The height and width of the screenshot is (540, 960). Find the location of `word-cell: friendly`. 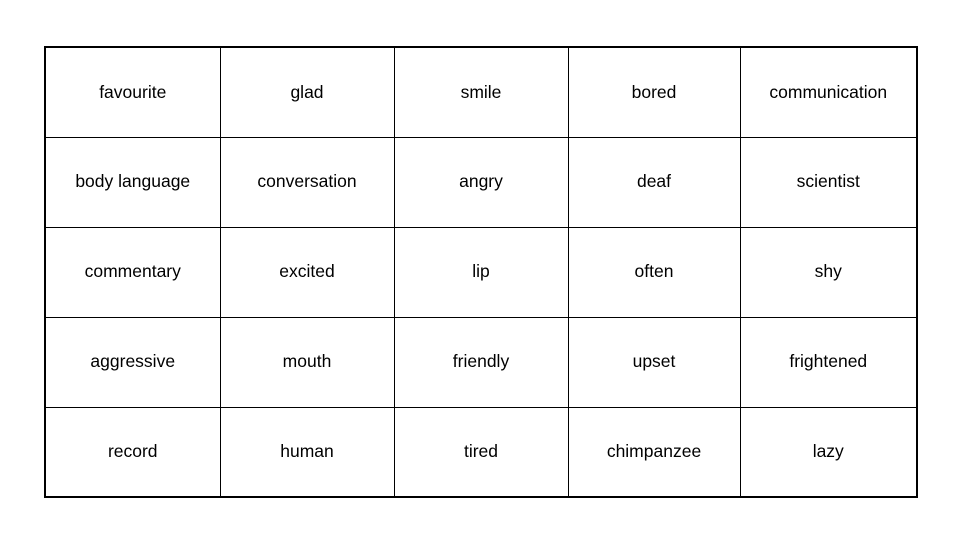

word-cell: friendly is located at coordinates (481, 362).